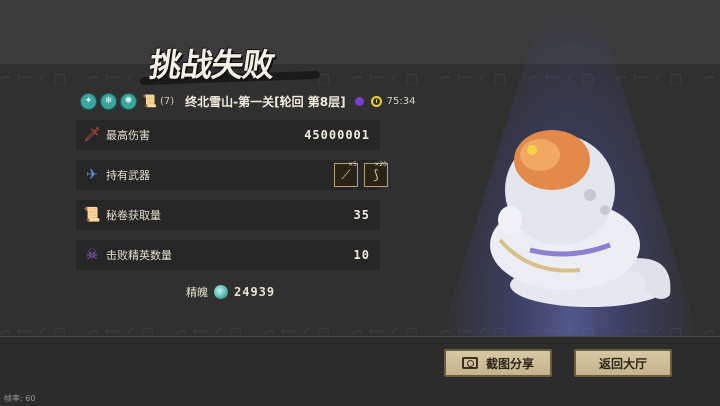 This screenshot has width=720, height=406. I want to click on stat-value: 10, so click(361, 255).